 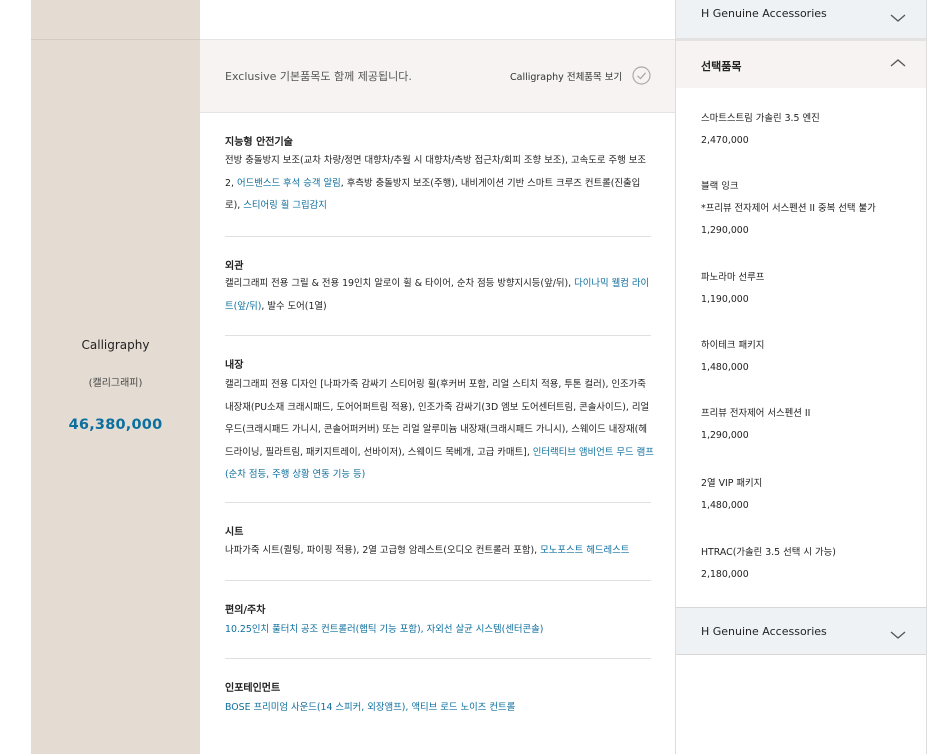 What do you see at coordinates (725, 299) in the screenshot?
I see `option-price: 1,190,000` at bounding box center [725, 299].